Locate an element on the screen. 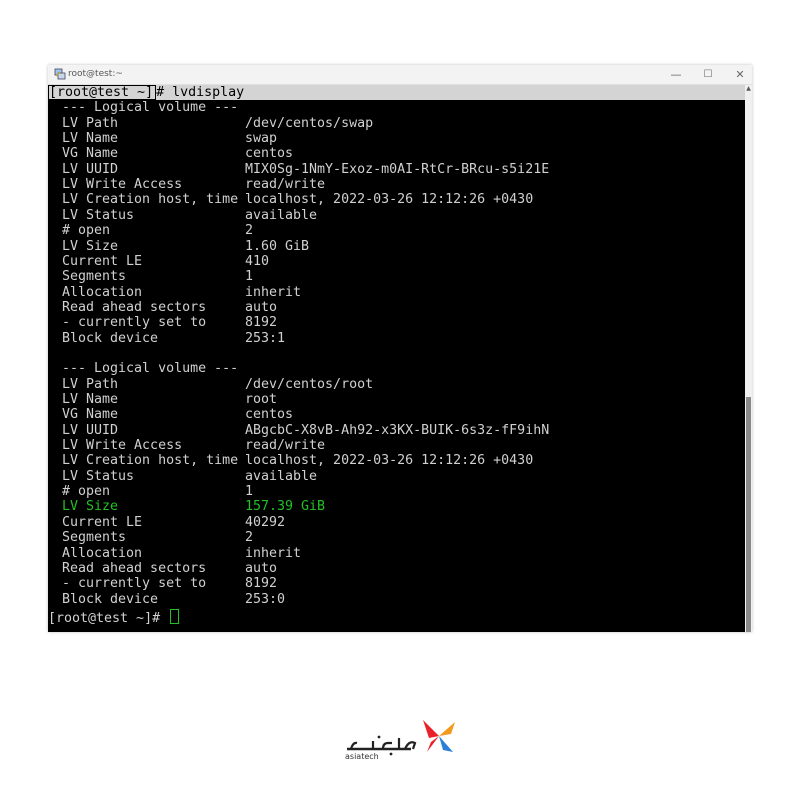  command-prompt: [root@test ~] is located at coordinates (102, 92).